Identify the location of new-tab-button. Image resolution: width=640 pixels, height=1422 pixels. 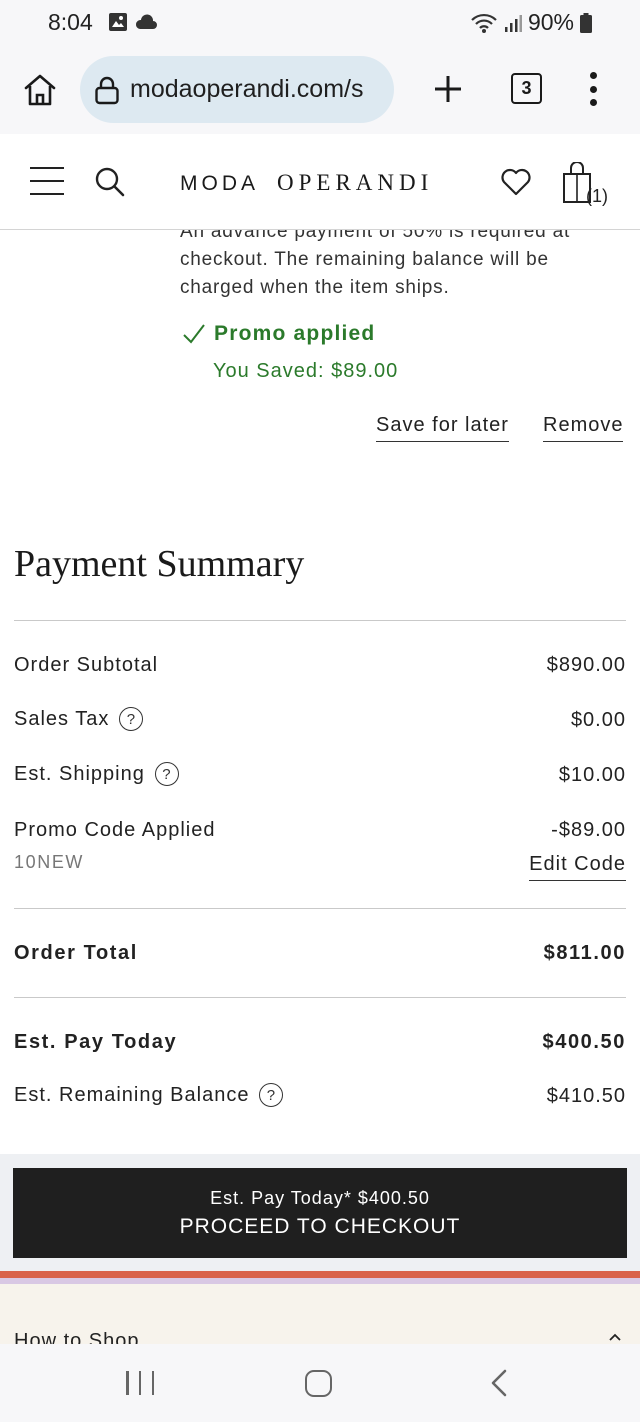
(448, 89).